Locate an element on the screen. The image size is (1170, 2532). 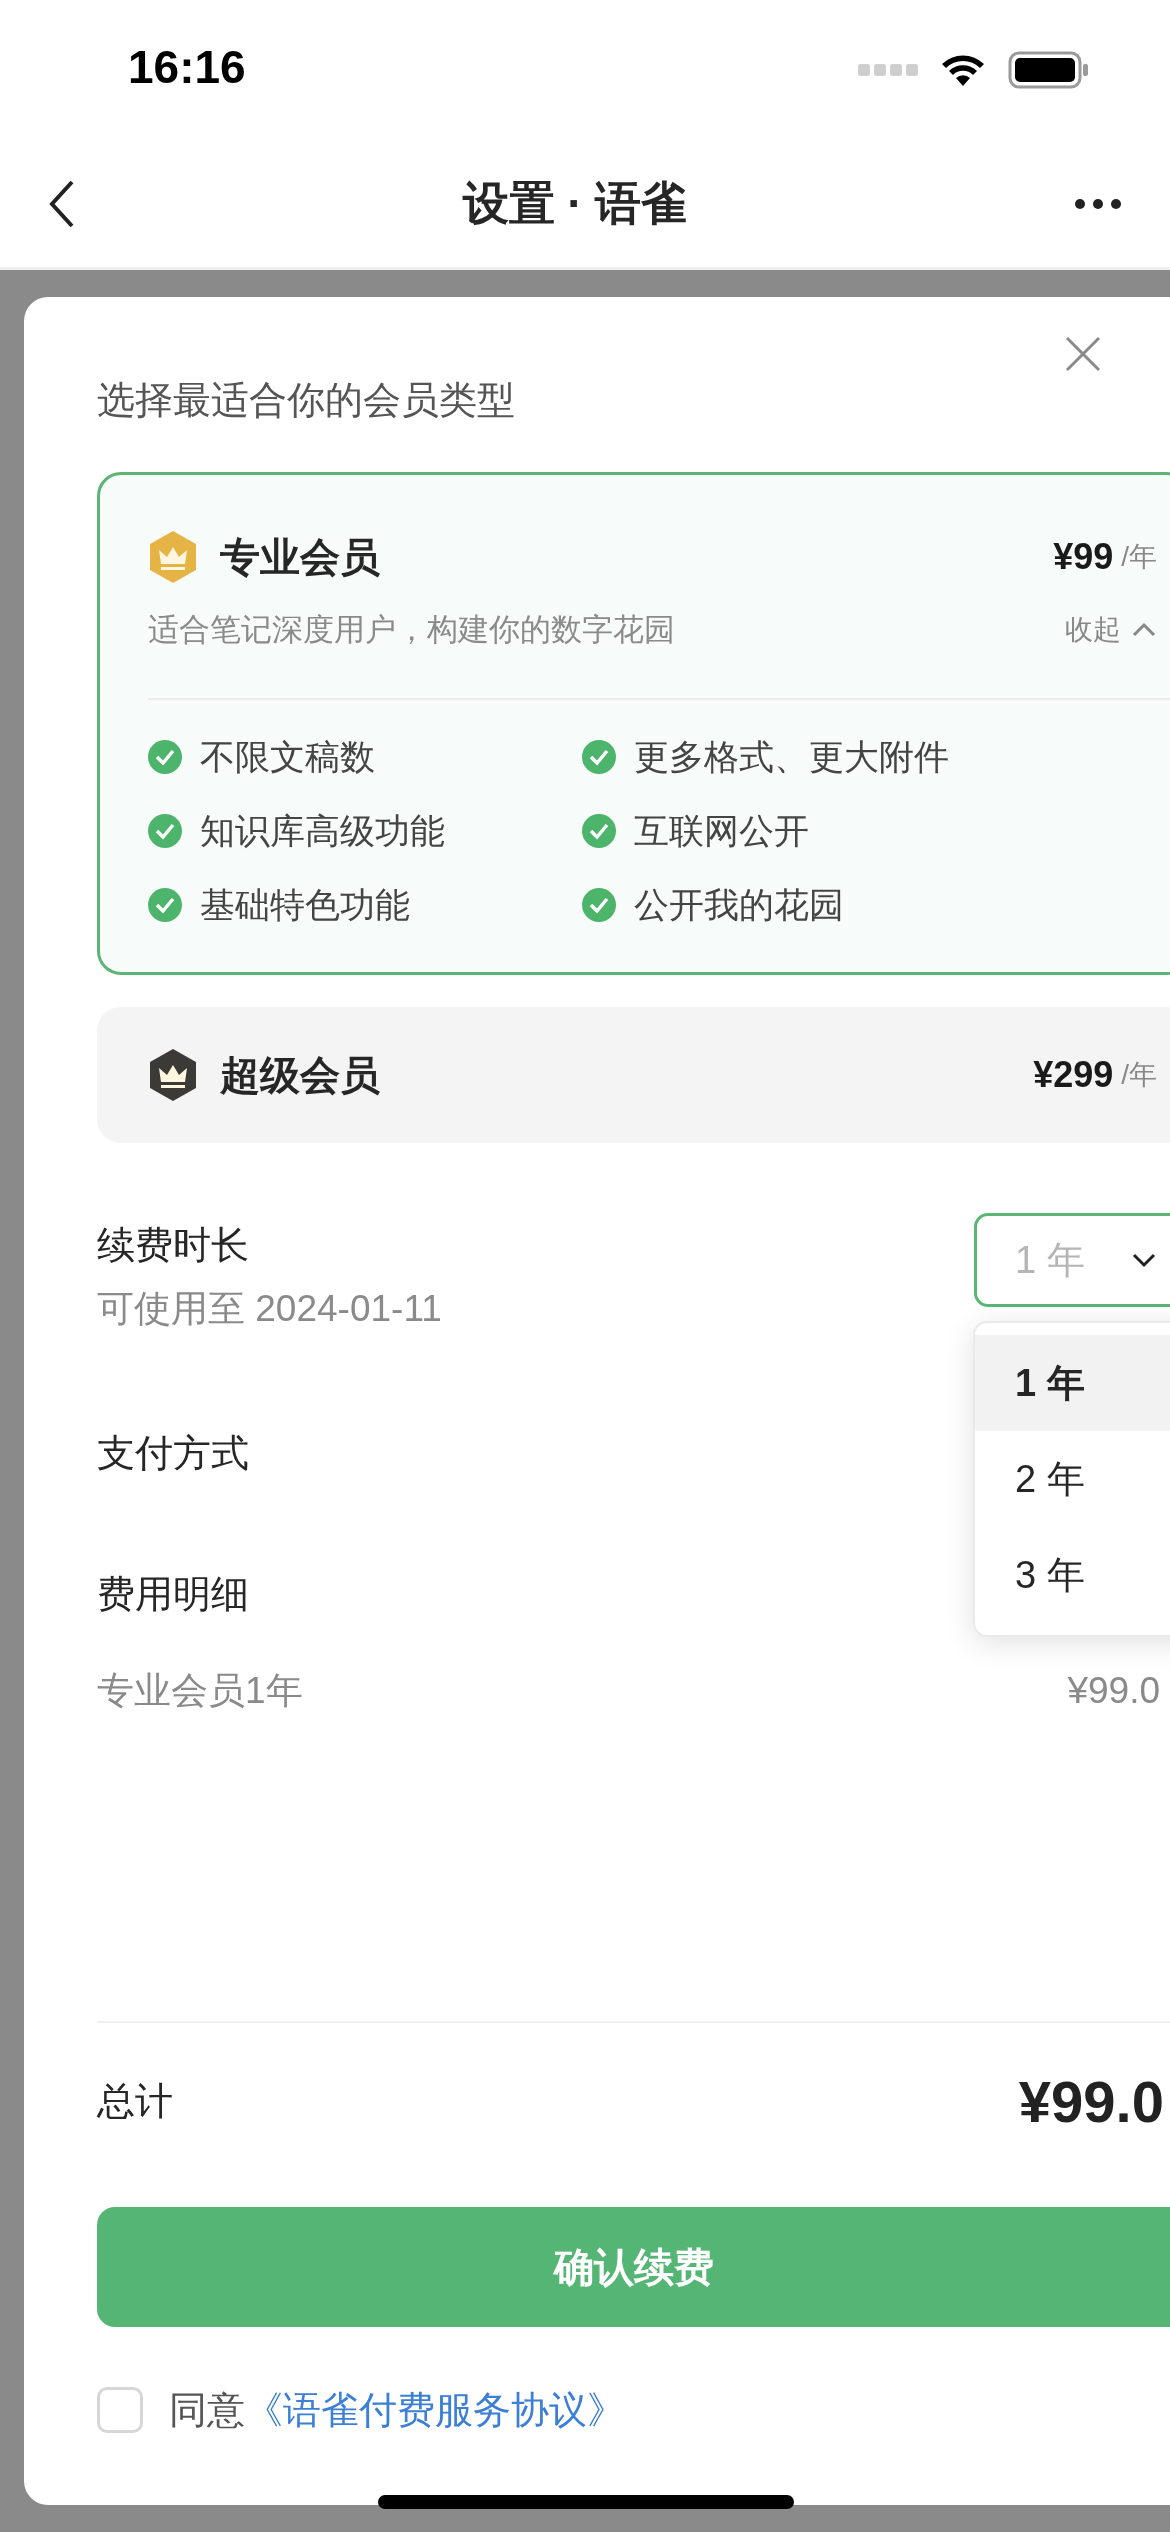
feature-label: 知识库高级功能 is located at coordinates (322, 830).